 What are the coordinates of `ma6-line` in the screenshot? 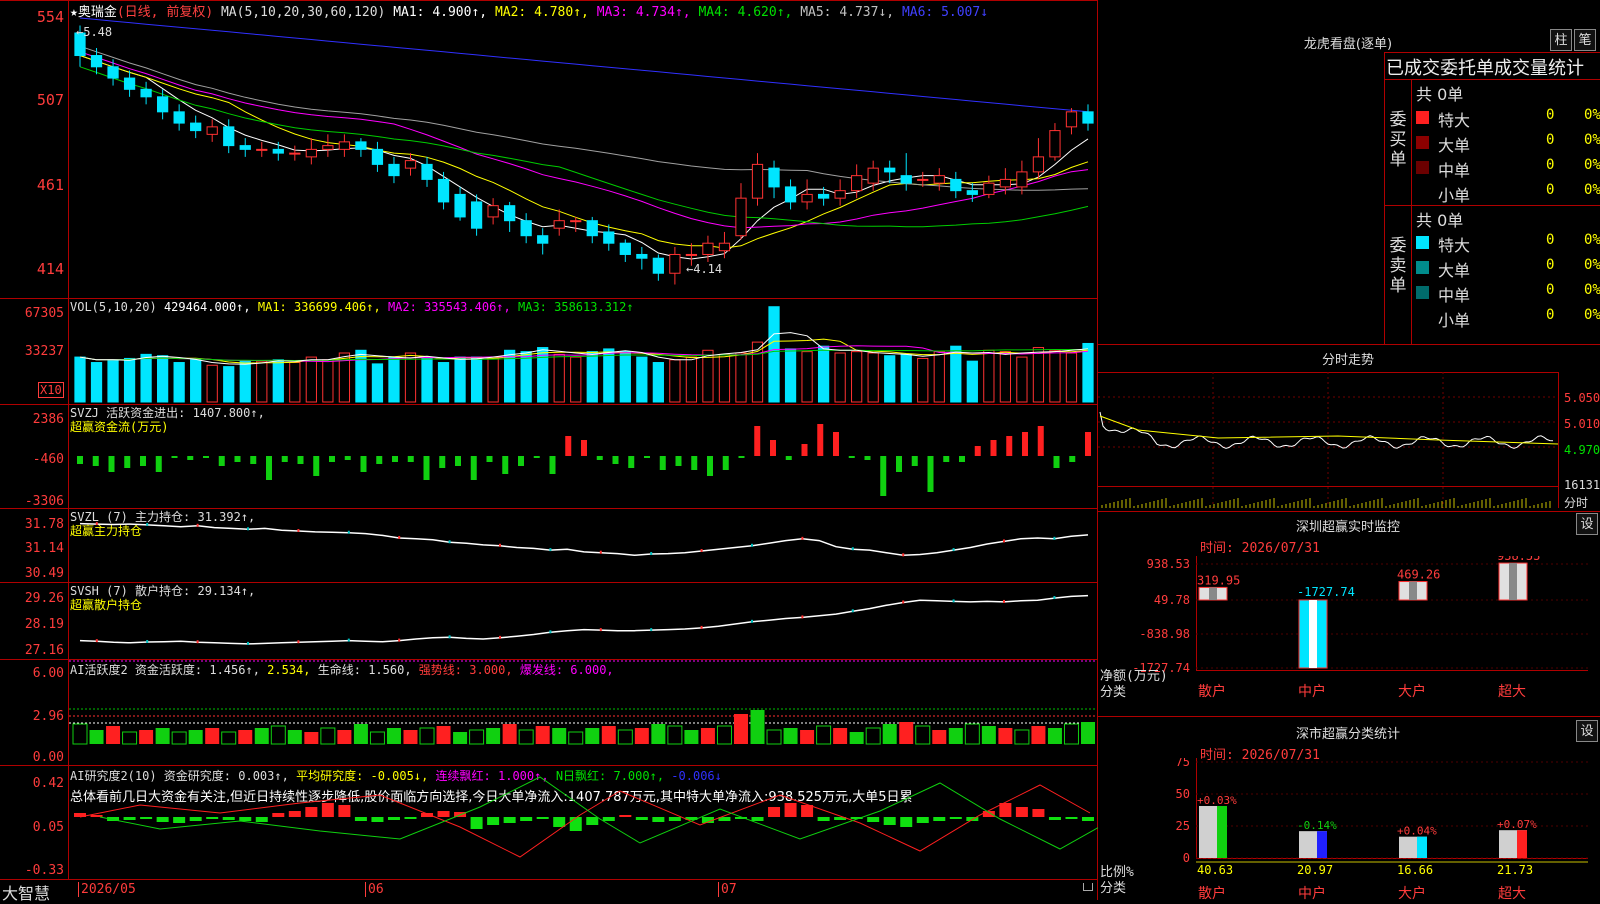 It's located at (584, 65).